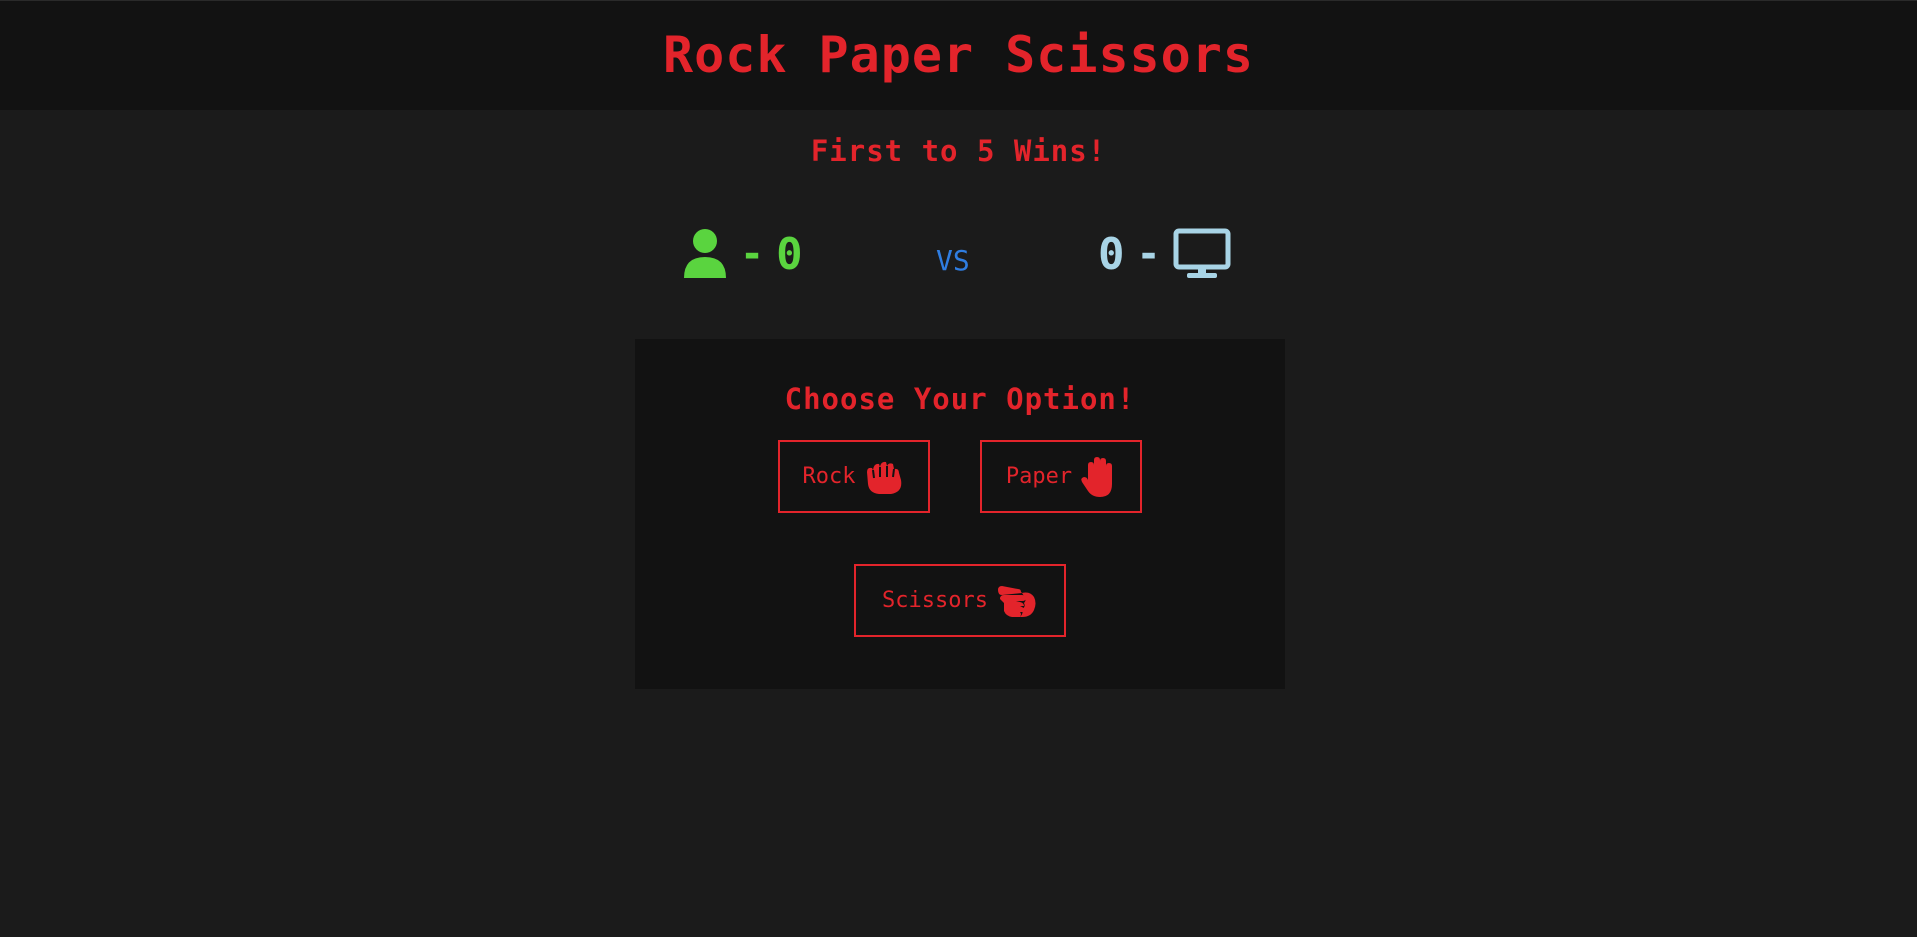  Describe the element at coordinates (752, 254) in the screenshot. I see `player-dash: -` at that location.